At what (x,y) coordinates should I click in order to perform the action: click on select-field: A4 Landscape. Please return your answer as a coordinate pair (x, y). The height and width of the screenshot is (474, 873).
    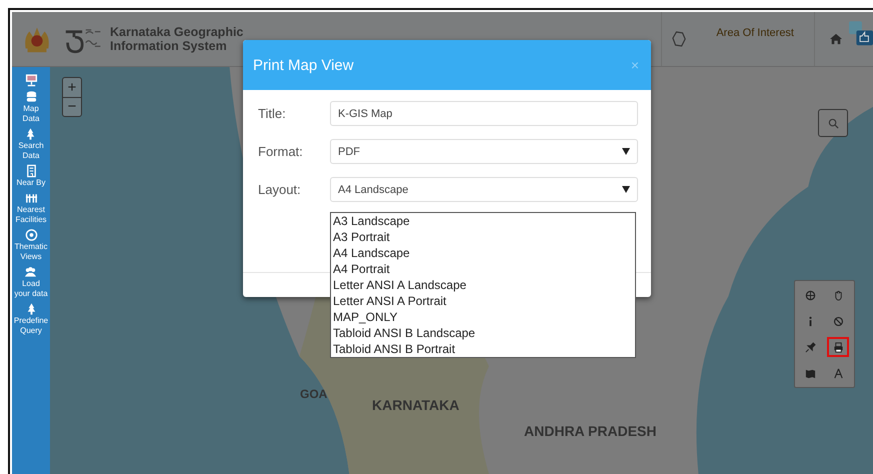
    Looking at the image, I should click on (484, 189).